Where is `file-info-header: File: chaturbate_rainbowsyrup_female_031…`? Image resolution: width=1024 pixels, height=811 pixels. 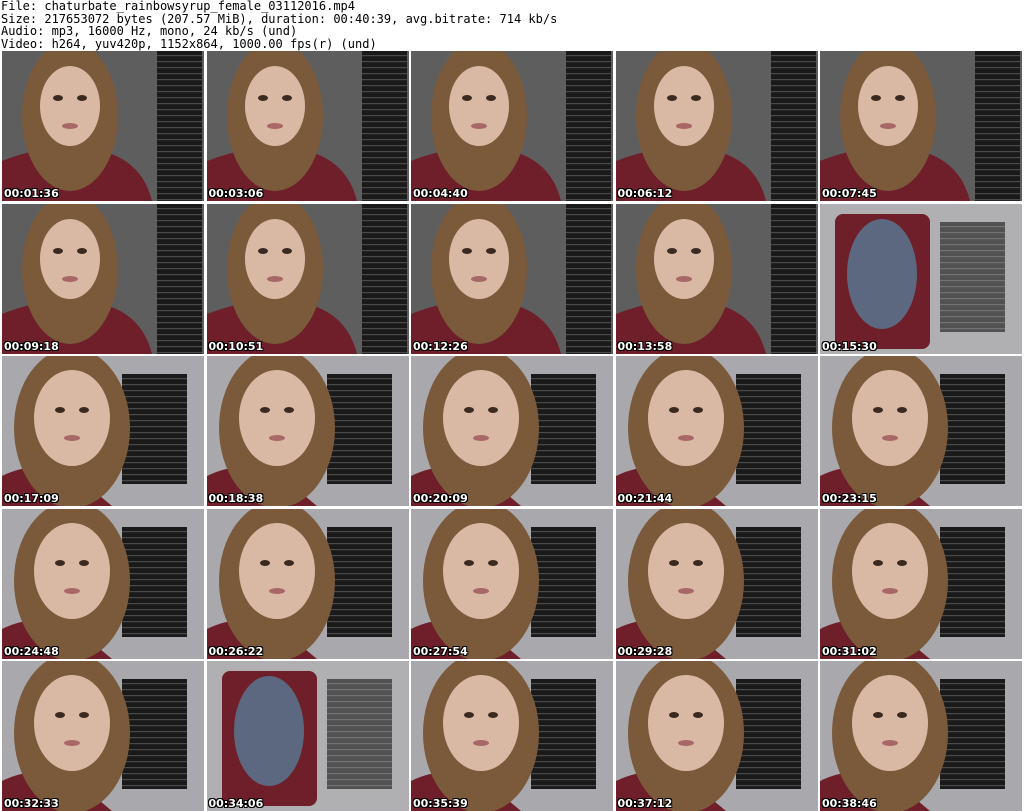
file-info-header: File: chaturbate_rainbowsyrup_female_031… is located at coordinates (512, 25).